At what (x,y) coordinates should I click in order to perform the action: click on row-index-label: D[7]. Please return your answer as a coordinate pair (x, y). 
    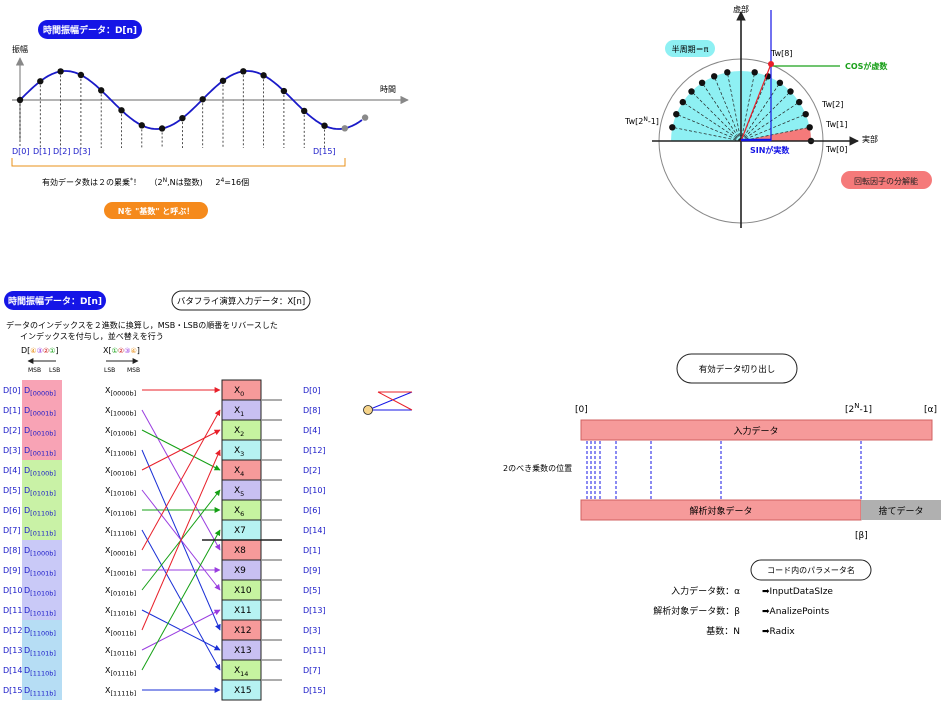
    Looking at the image, I should click on (12, 530).